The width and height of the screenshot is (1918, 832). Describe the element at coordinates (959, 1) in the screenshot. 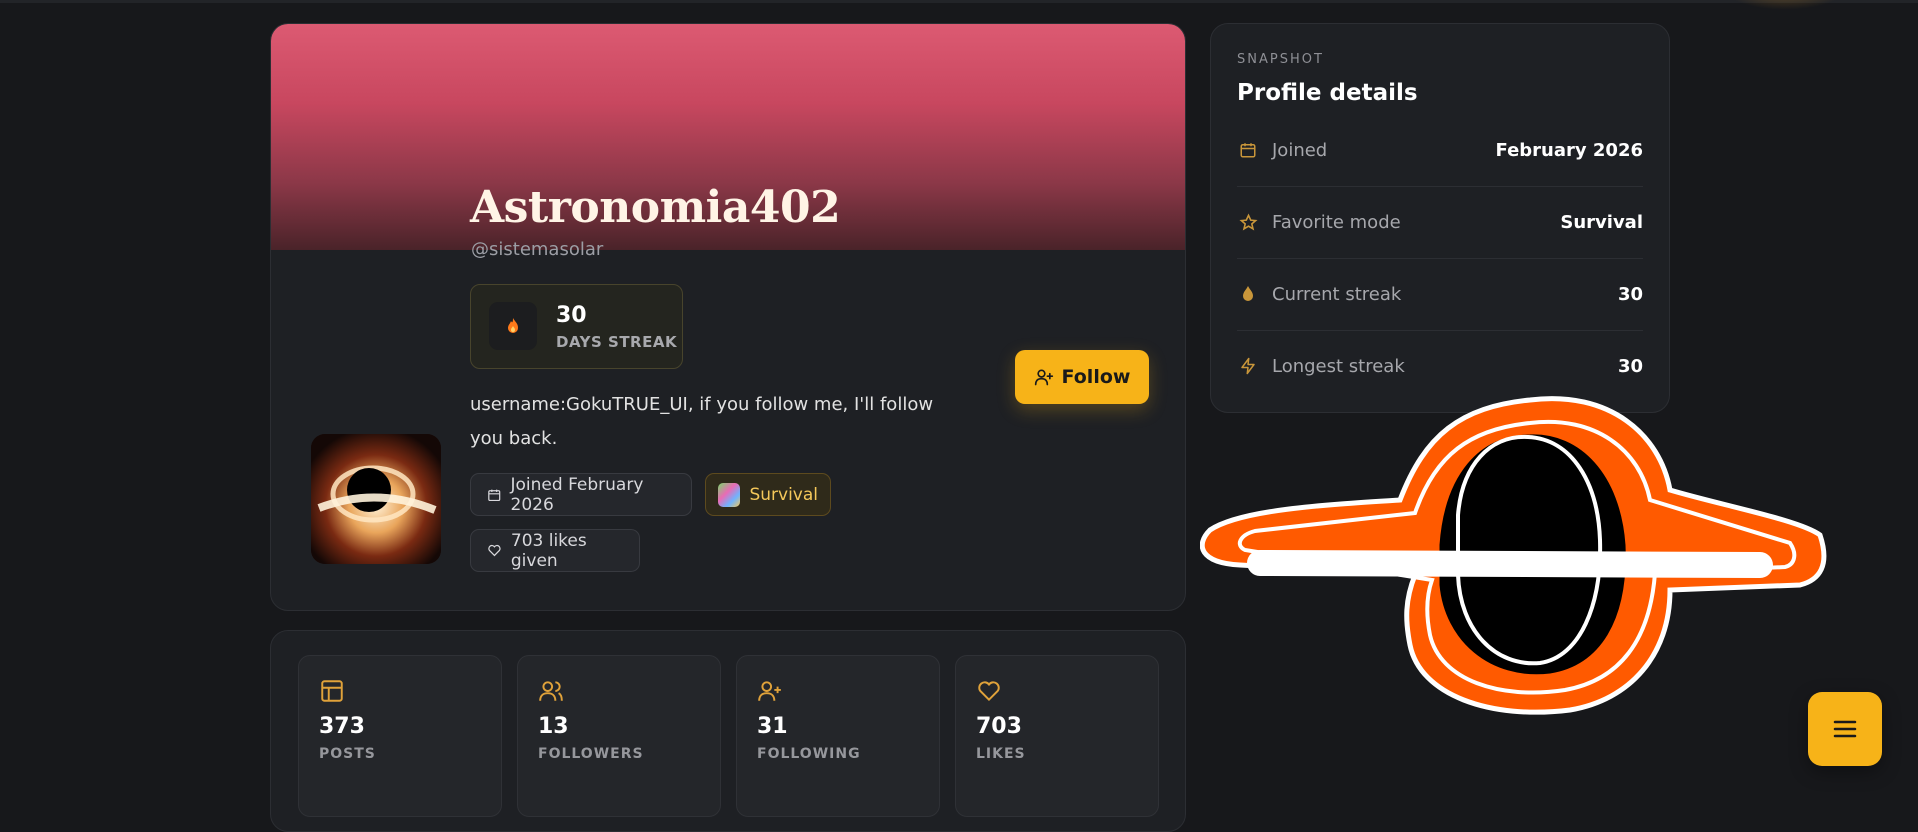

I see `top-border` at that location.